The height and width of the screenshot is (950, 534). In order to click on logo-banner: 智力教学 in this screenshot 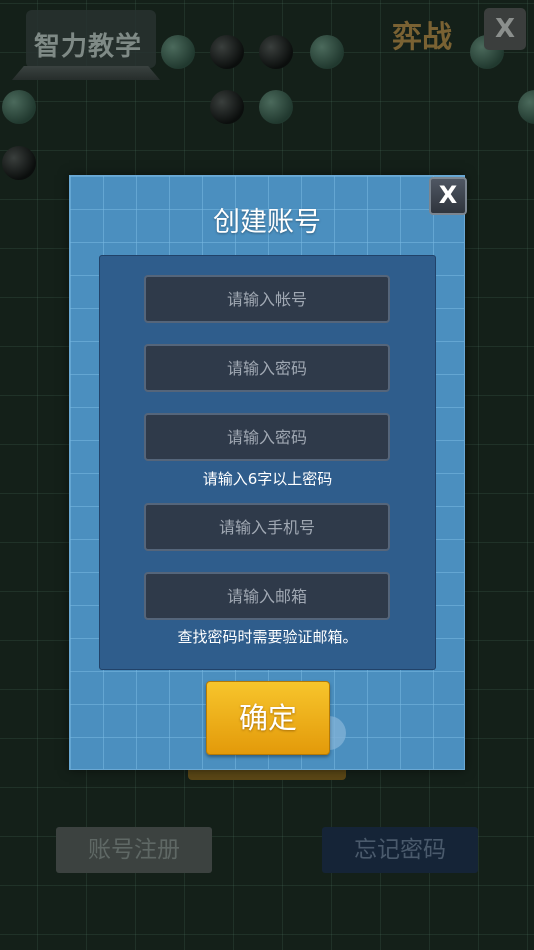, I will do `click(86, 46)`.